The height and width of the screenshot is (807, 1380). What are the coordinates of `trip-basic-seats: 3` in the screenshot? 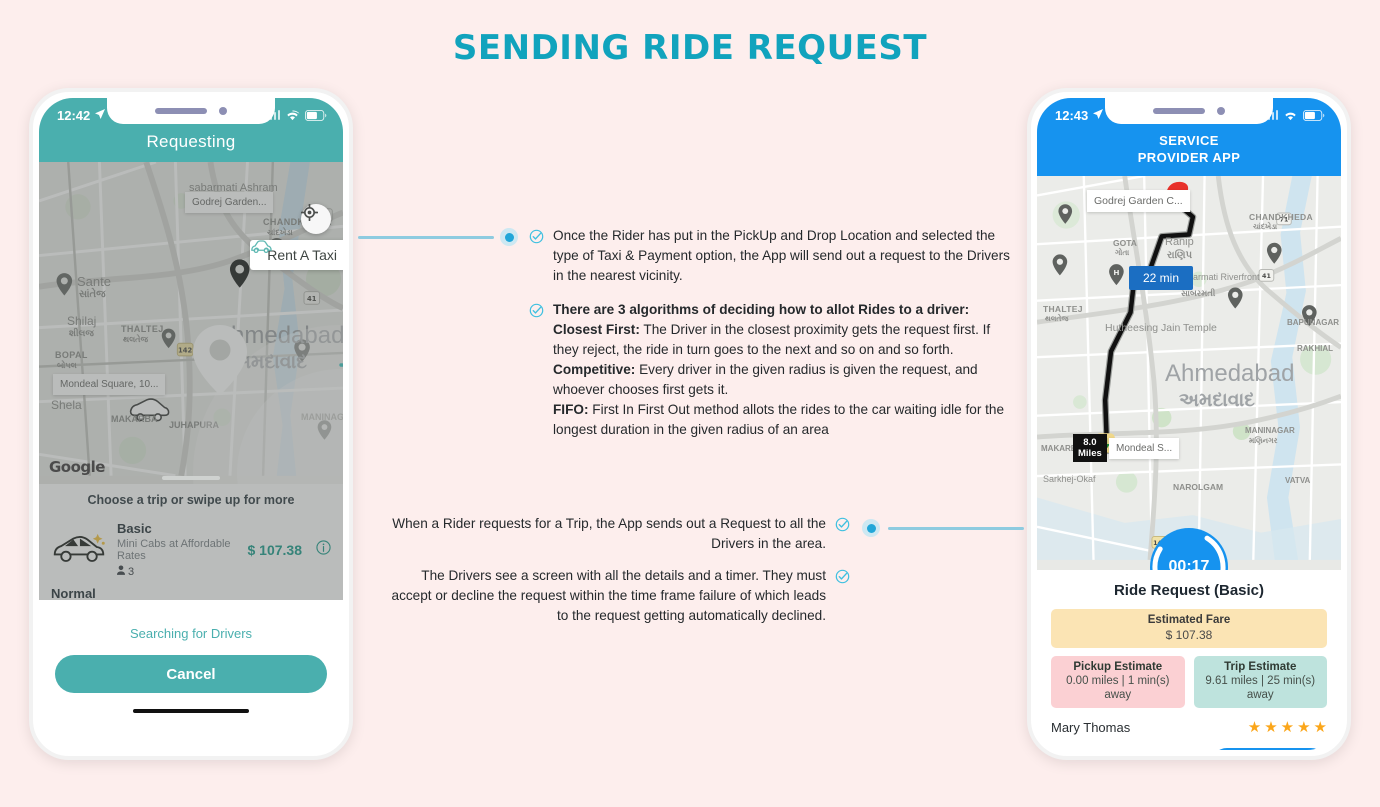 It's located at (177, 571).